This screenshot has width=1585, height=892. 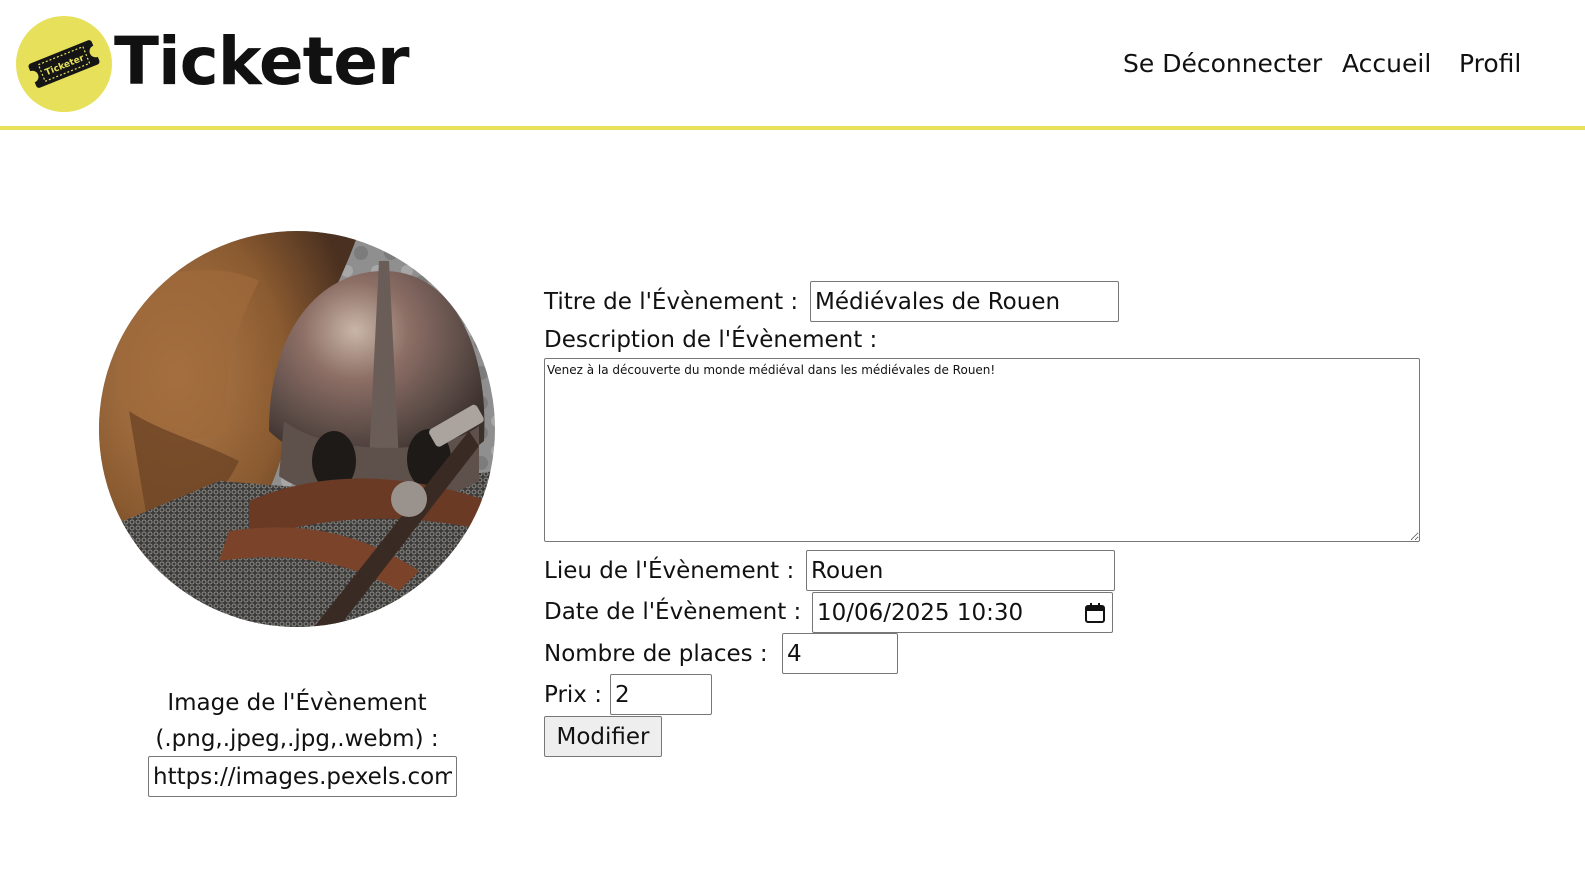 What do you see at coordinates (661, 694) in the screenshot?
I see `price-input` at bounding box center [661, 694].